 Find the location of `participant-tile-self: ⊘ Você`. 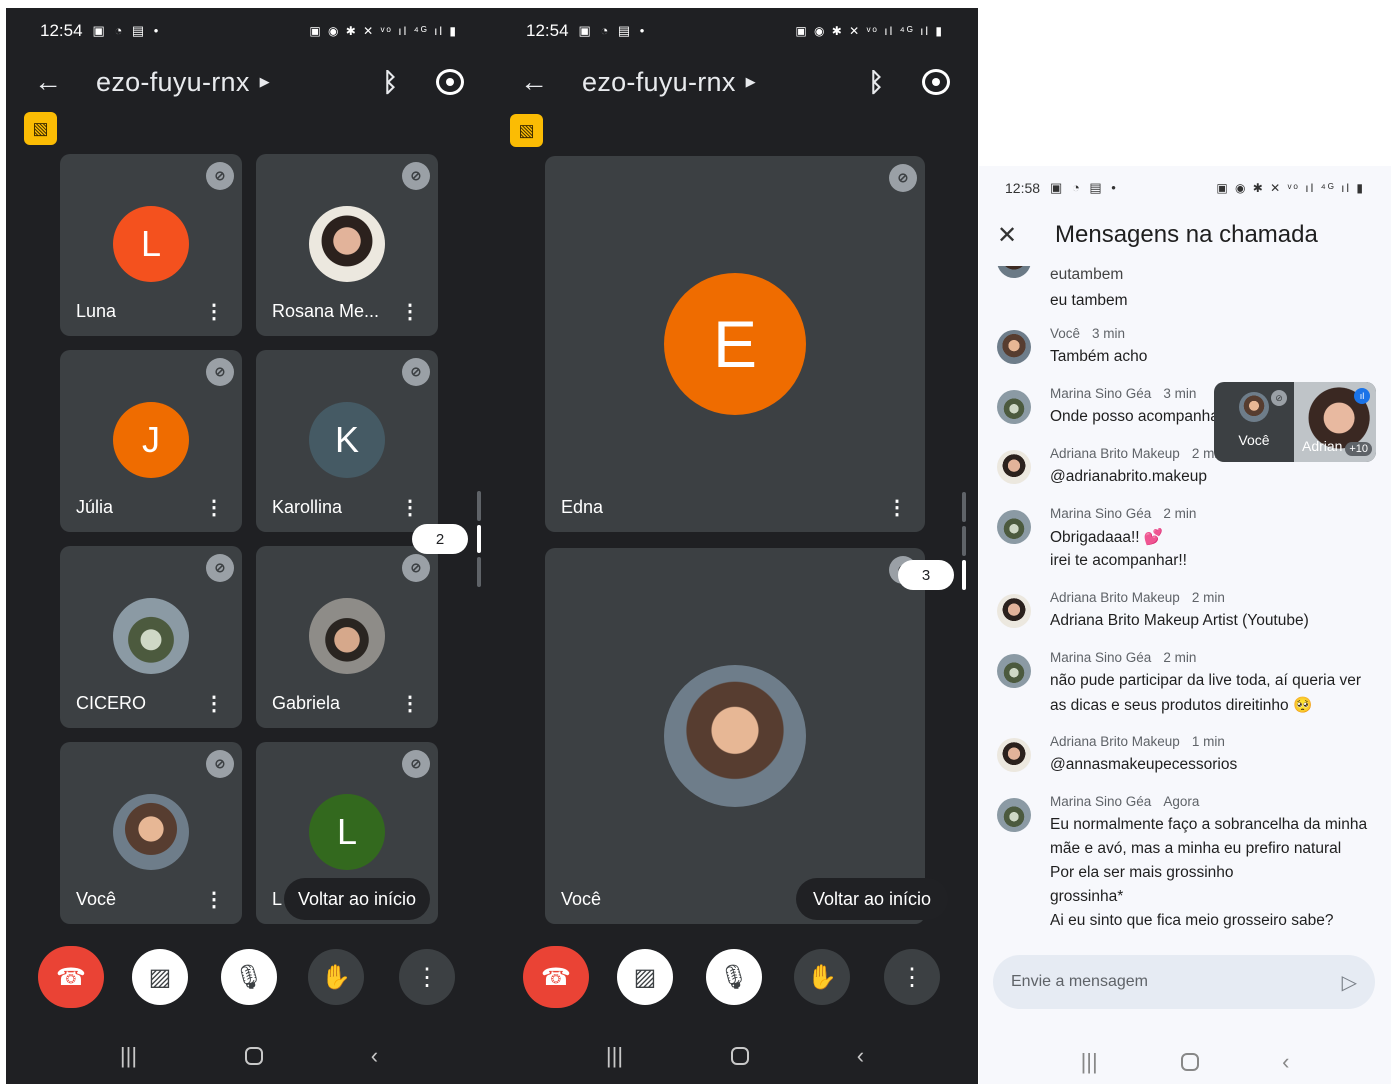

participant-tile-self: ⊘ Você is located at coordinates (735, 736).